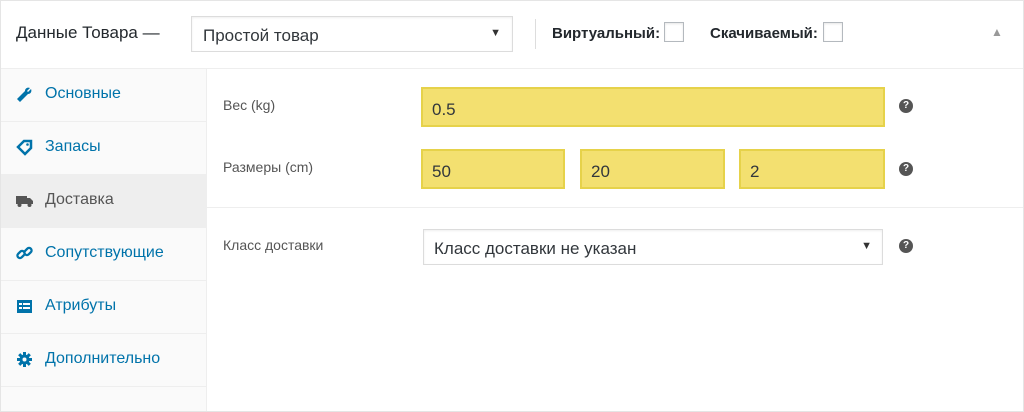 This screenshot has height=412, width=1024. Describe the element at coordinates (653, 107) in the screenshot. I see `weight-input: 0.5` at that location.